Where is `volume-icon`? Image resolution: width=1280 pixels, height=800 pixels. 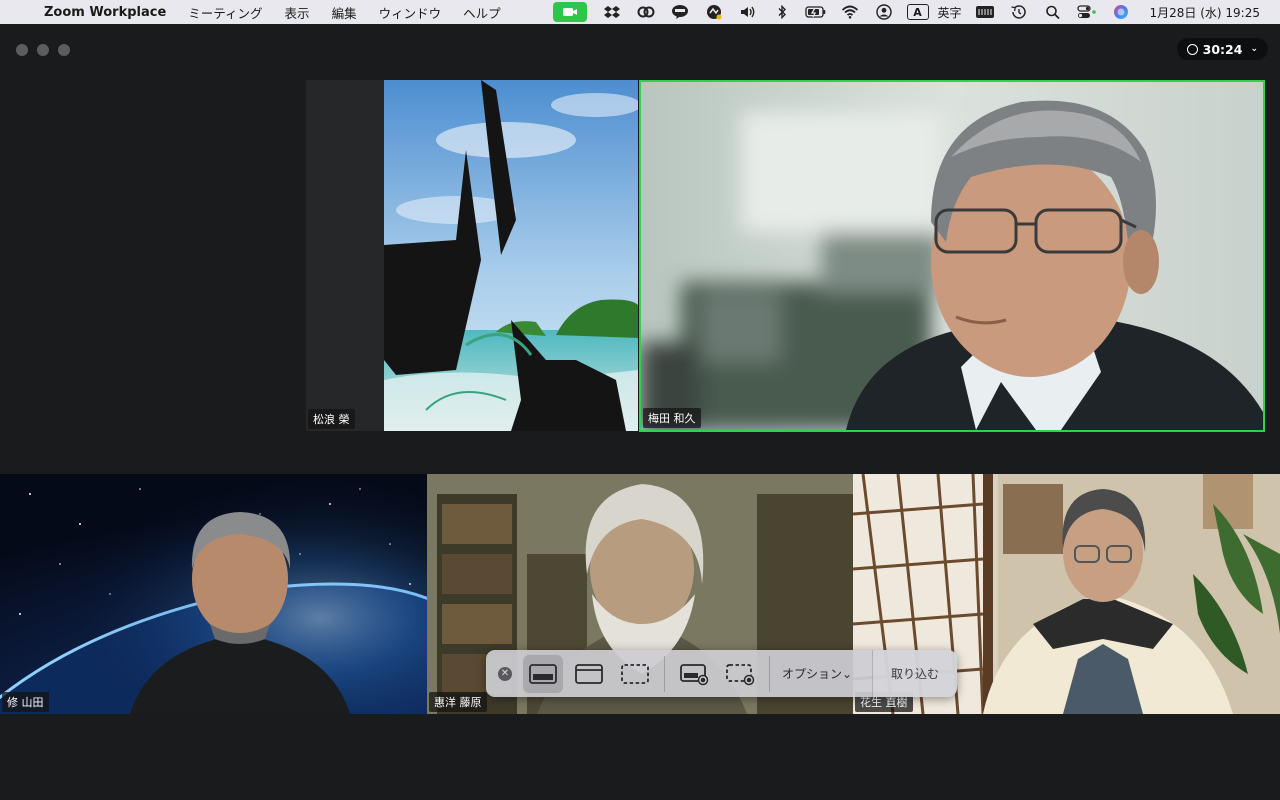
volume-icon is located at coordinates (748, 12).